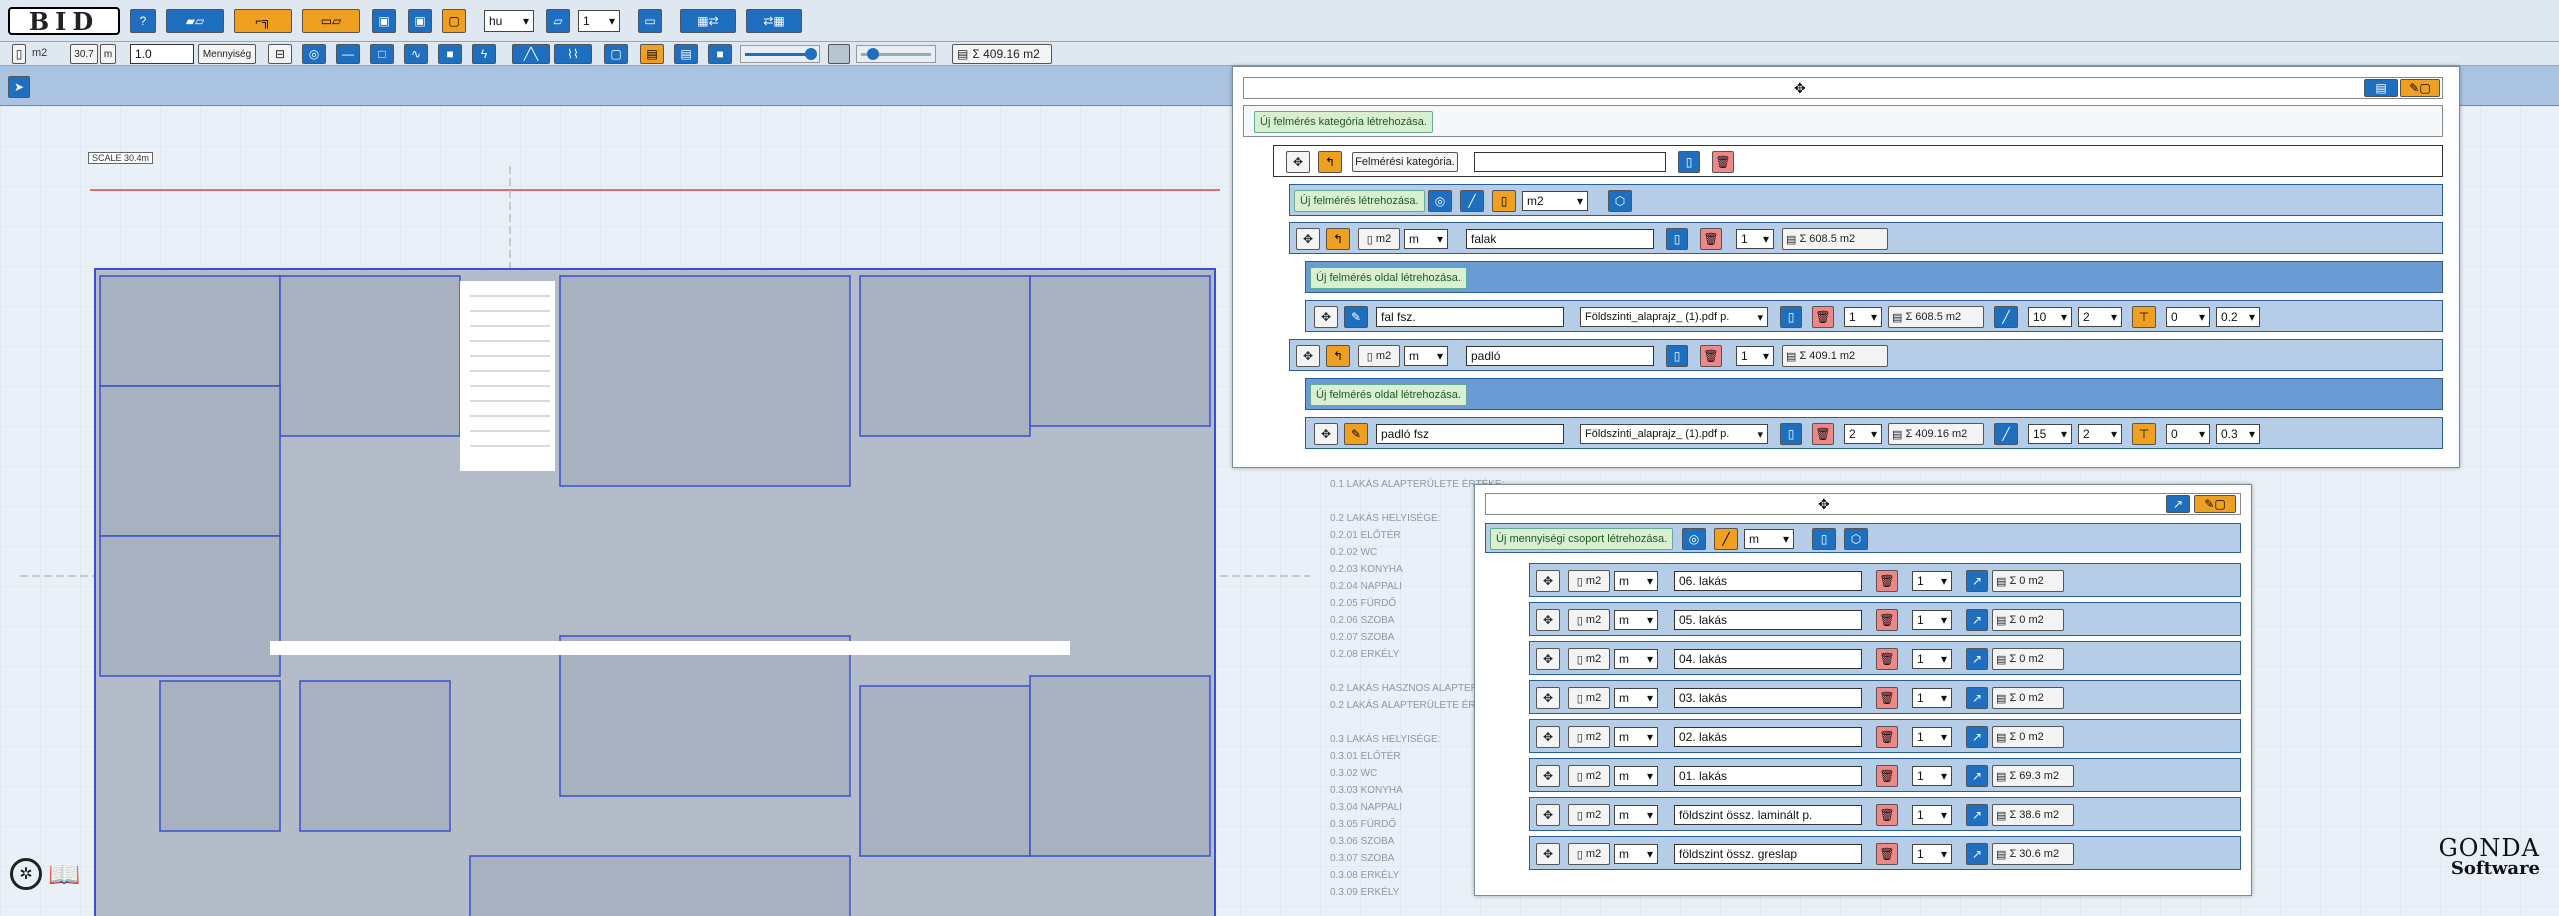  Describe the element at coordinates (2100, 434) in the screenshot. I see `value-2-select: 2 ▾` at that location.